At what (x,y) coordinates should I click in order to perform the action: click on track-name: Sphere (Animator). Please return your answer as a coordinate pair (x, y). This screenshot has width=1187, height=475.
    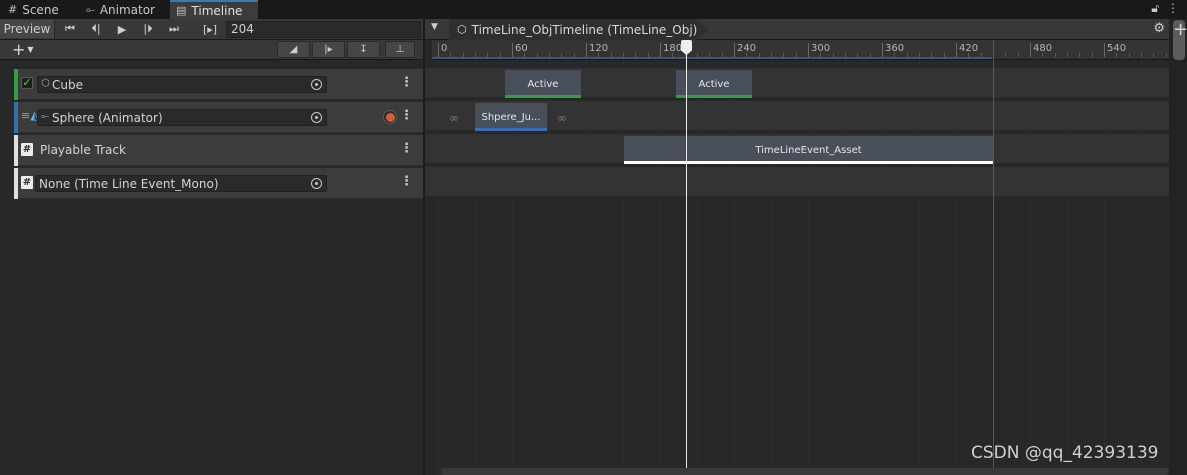
    Looking at the image, I should click on (107, 118).